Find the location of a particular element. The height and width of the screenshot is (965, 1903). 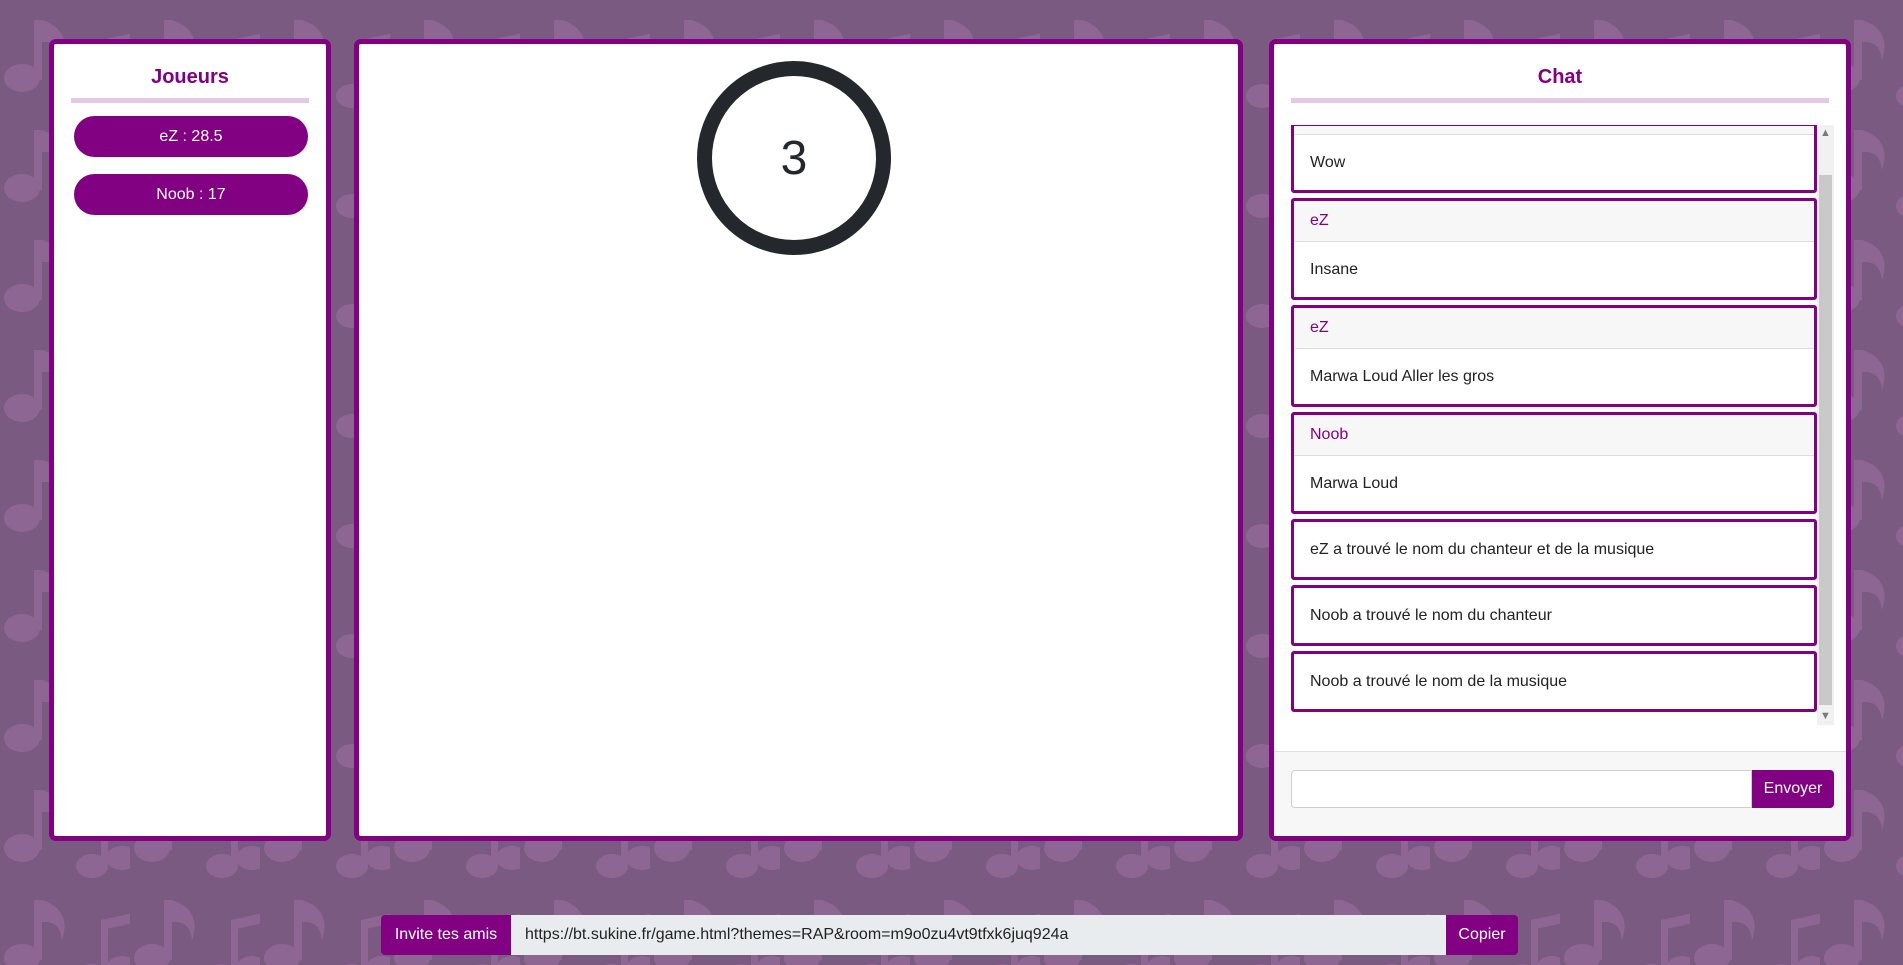

chat-message-text: Marwa Loud Aller les gros is located at coordinates (1402, 376).